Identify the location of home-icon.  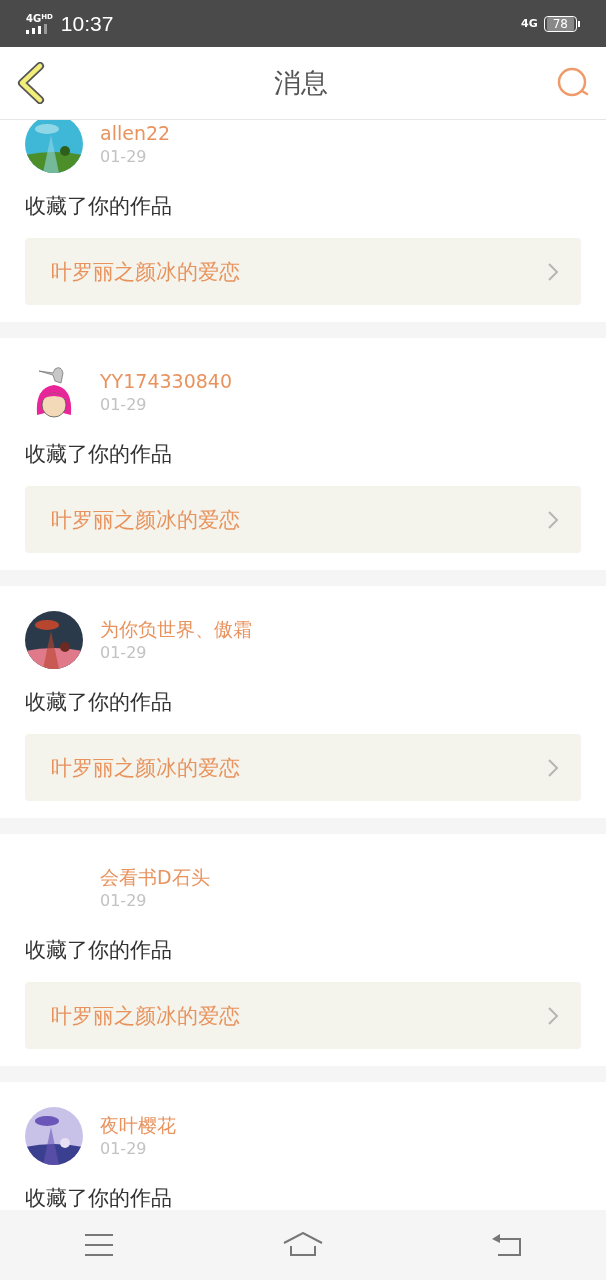
(303, 1245).